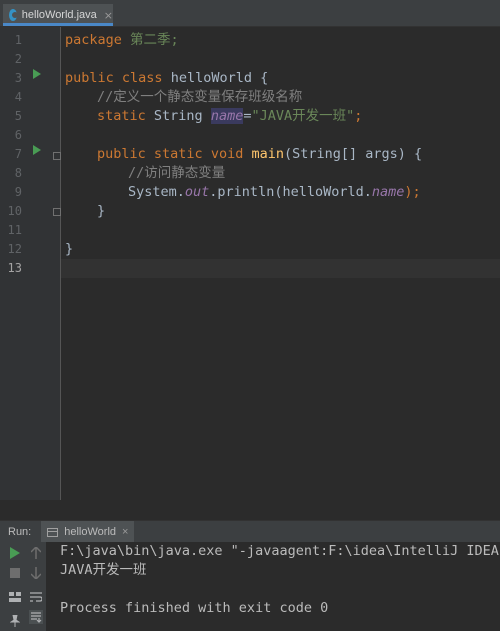 The width and height of the screenshot is (500, 631). I want to click on statement-end: );, so click(412, 192).